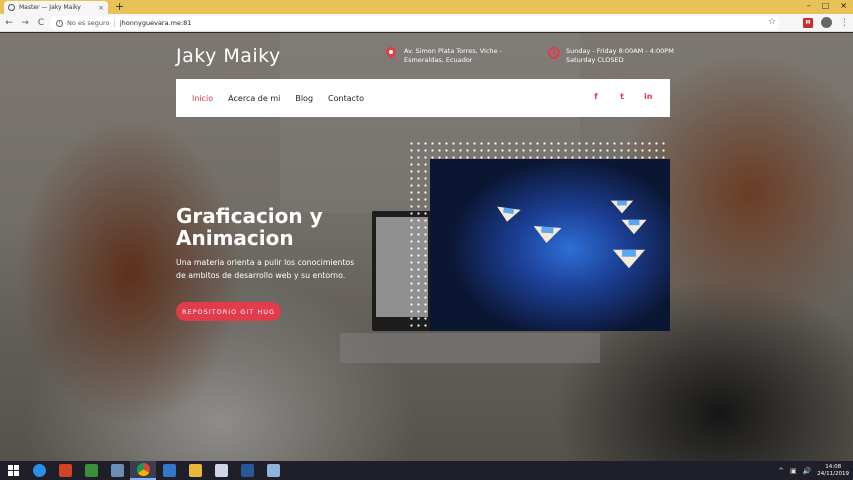  What do you see at coordinates (595, 59) in the screenshot?
I see `hours-saturday: Saturday CLOSED` at bounding box center [595, 59].